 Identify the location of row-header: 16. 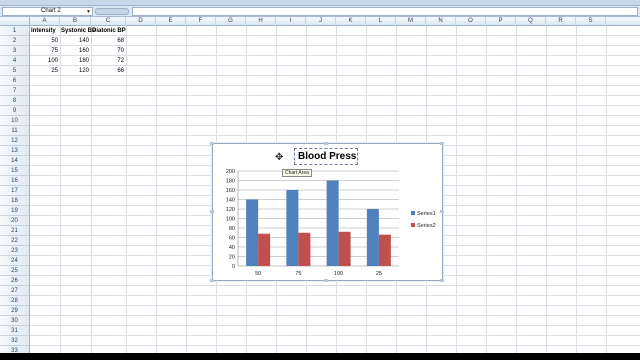
(15, 181).